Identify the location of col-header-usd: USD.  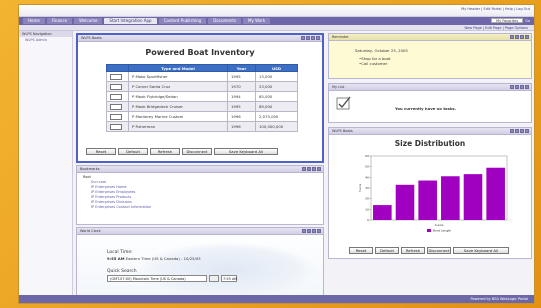
(276, 68).